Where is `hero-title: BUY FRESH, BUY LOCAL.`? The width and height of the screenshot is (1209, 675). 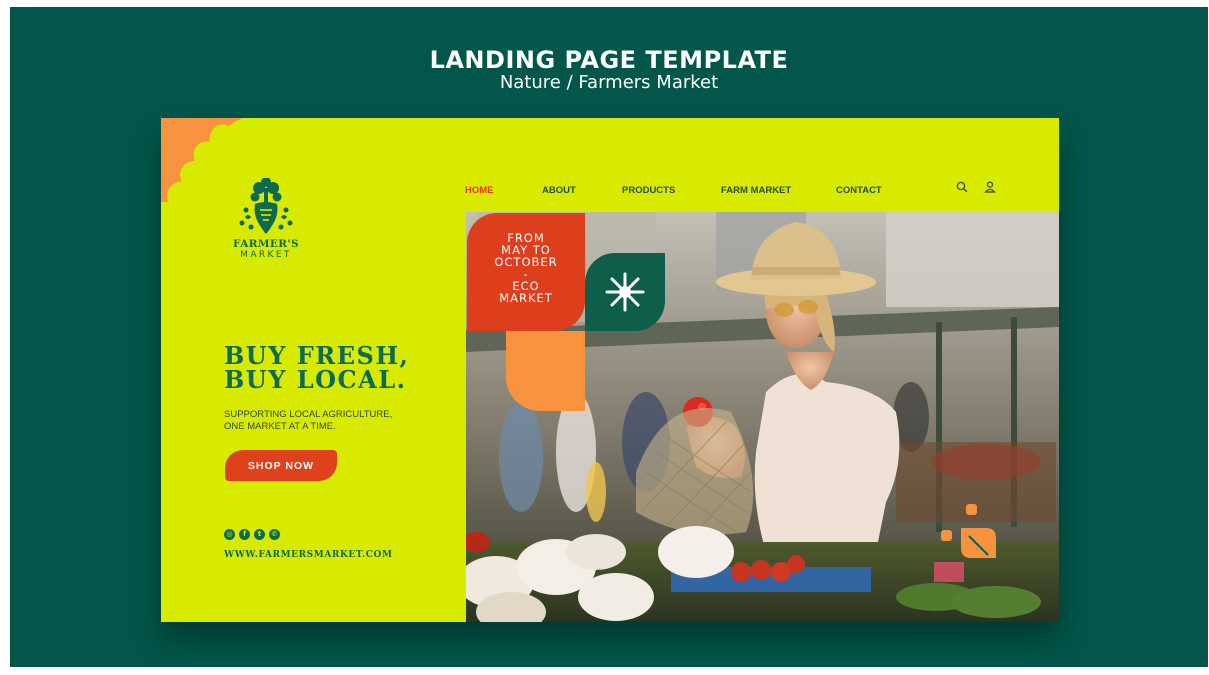
hero-title: BUY FRESH, BUY LOCAL. is located at coordinates (317, 367).